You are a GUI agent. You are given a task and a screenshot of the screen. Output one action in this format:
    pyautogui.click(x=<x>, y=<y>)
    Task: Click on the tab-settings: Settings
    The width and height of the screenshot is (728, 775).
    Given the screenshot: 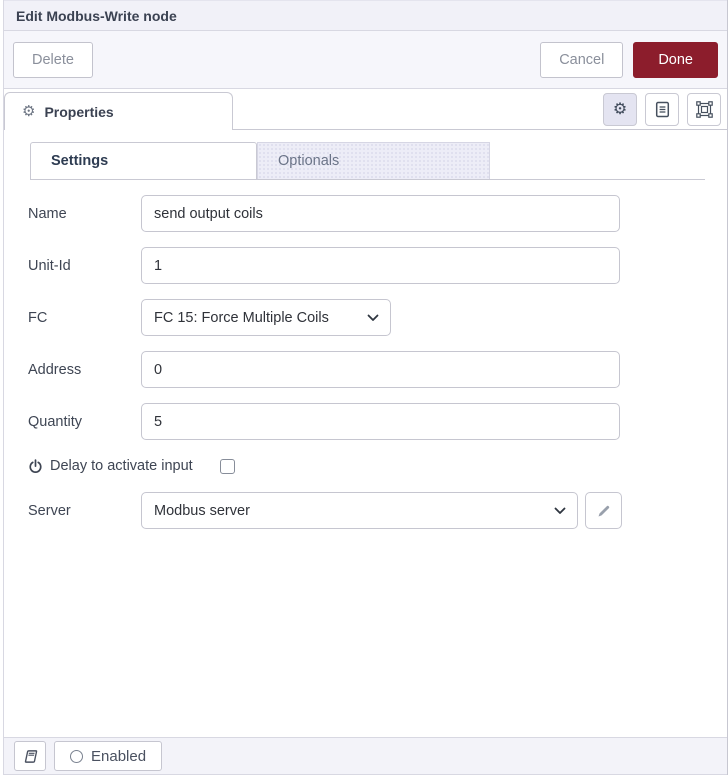 What is the action you would take?
    pyautogui.click(x=143, y=160)
    